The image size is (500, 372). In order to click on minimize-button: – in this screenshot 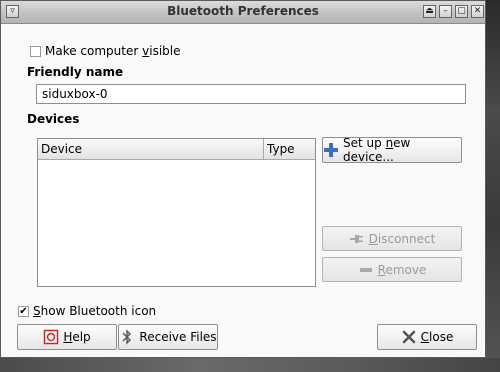, I will do `click(445, 11)`.